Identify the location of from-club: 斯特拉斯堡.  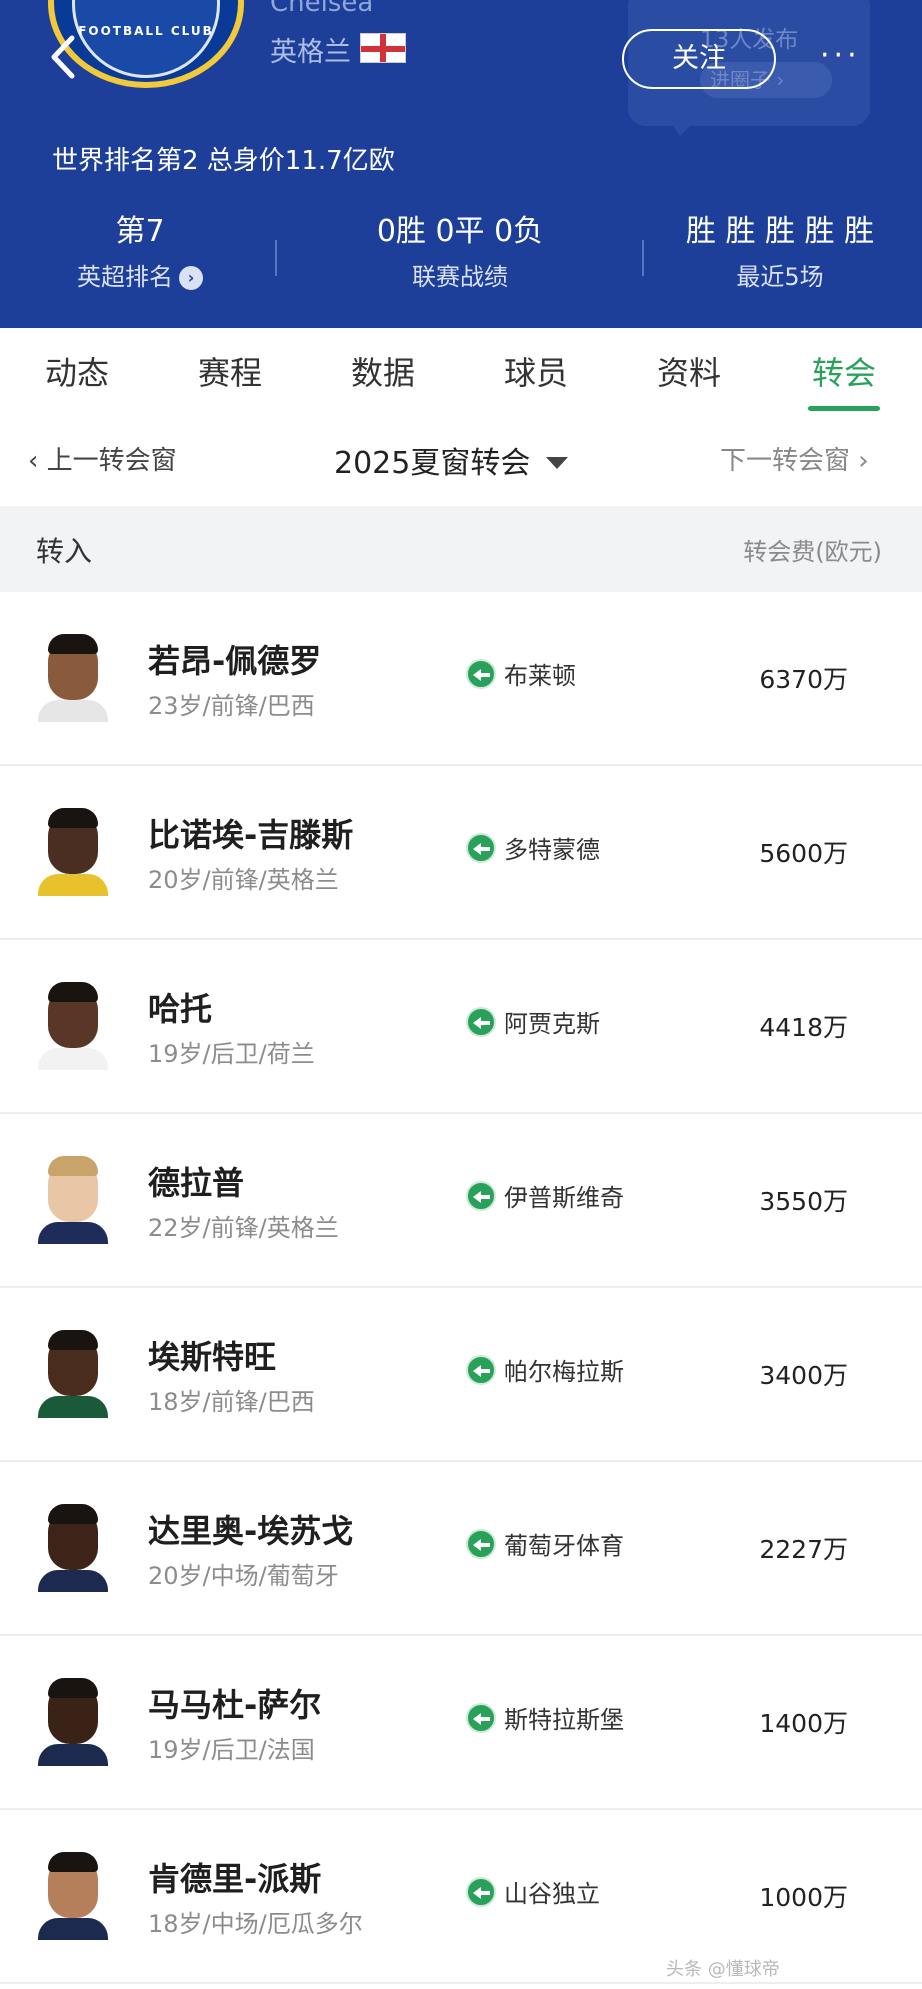
(545, 1717).